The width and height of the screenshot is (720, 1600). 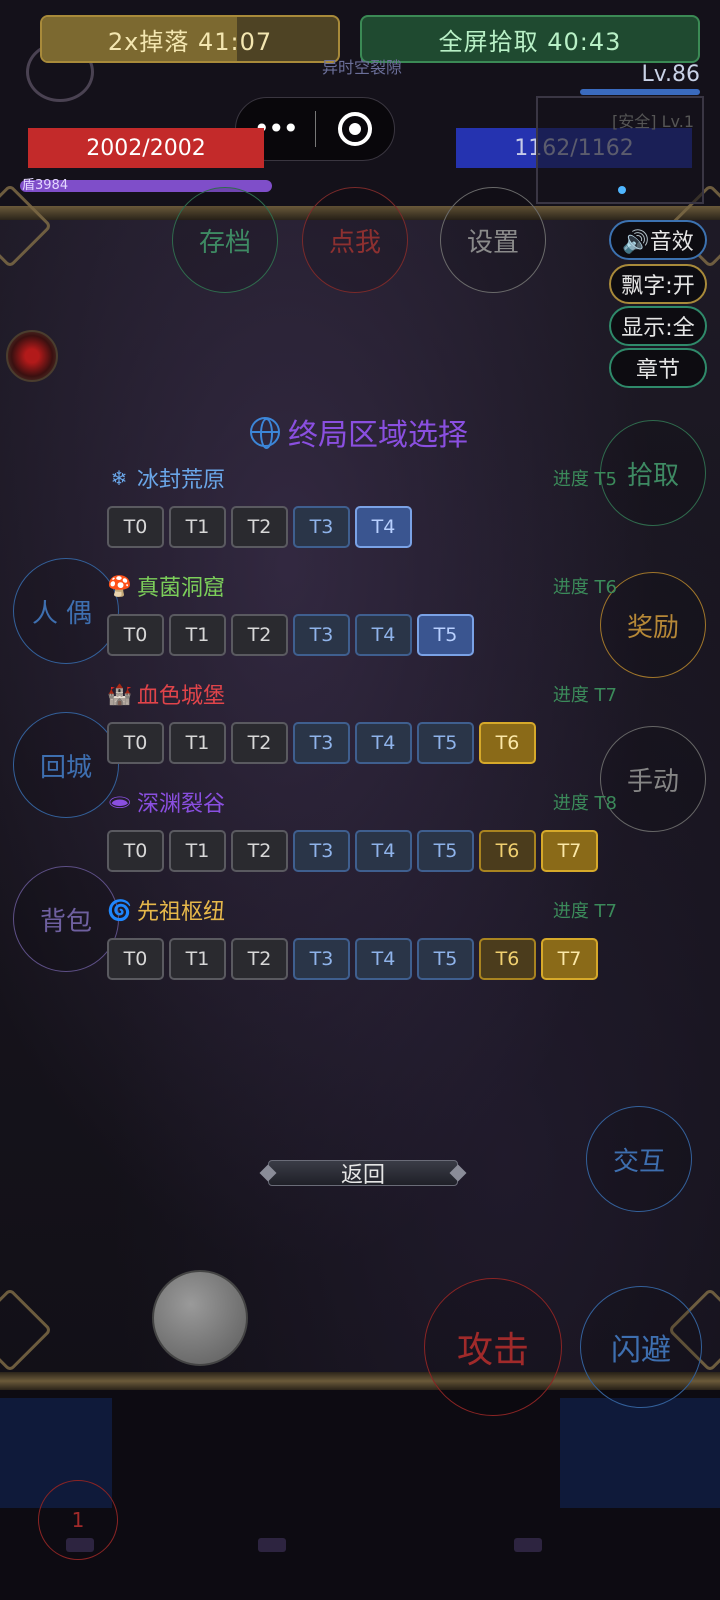 I want to click on region-progress: 进度 T8, so click(x=584, y=803).